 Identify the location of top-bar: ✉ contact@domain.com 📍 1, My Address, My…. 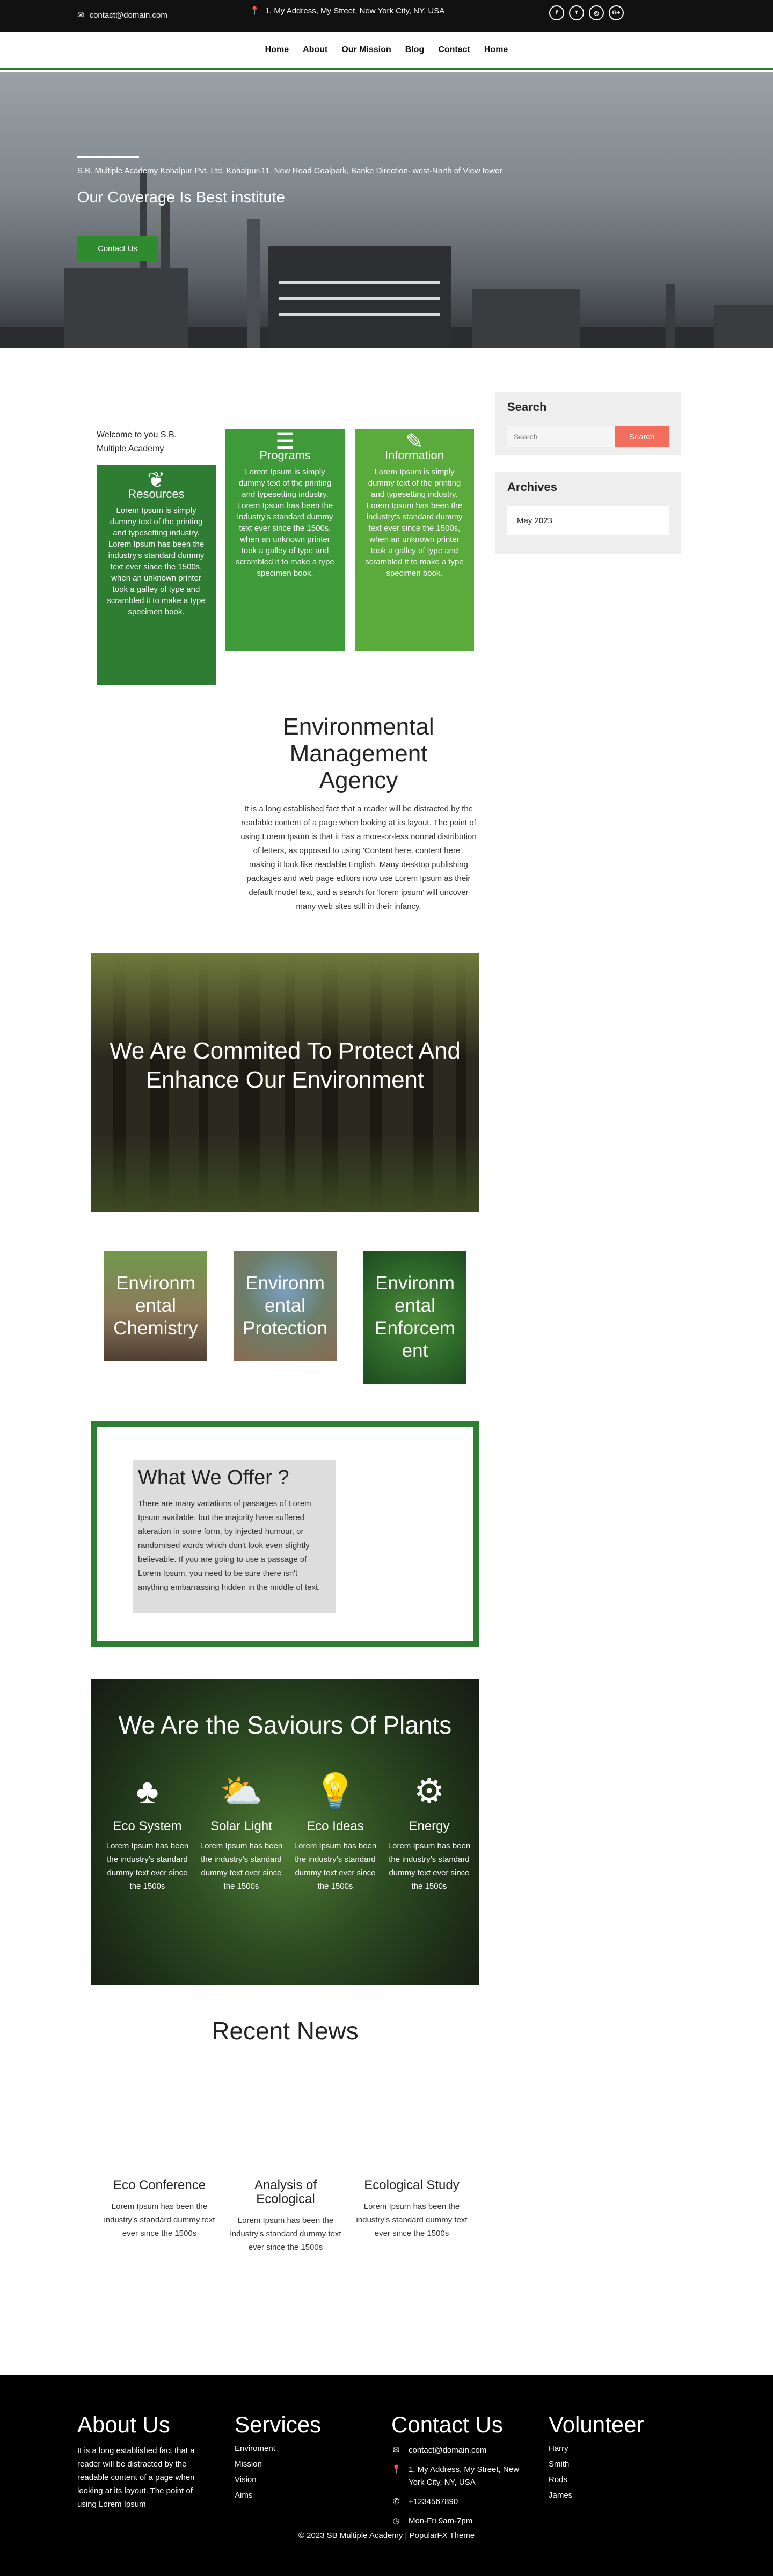
(386, 16).